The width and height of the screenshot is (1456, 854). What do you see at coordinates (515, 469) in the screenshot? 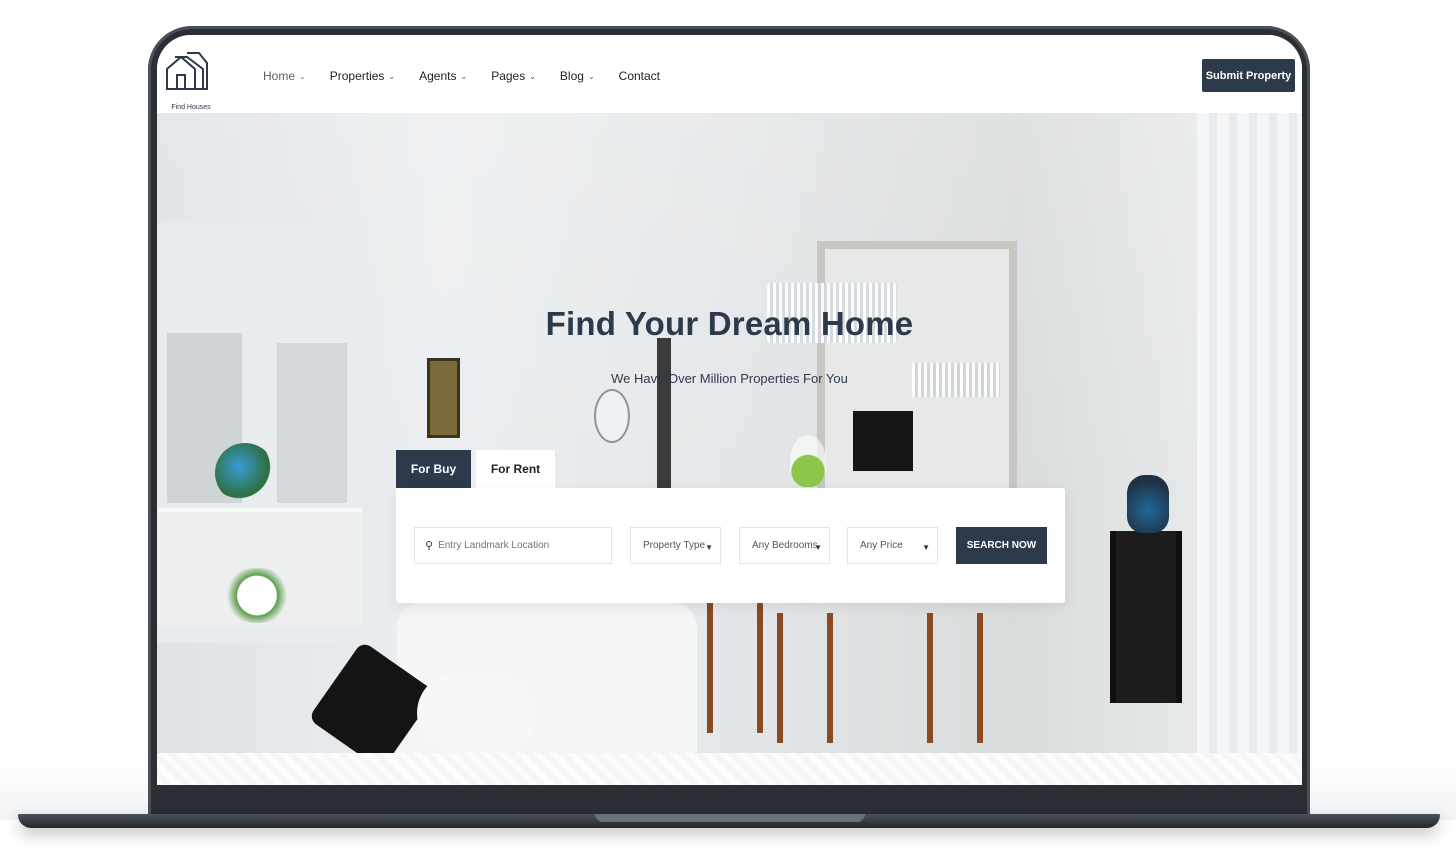
I see `tab-for-rent: For Rent` at bounding box center [515, 469].